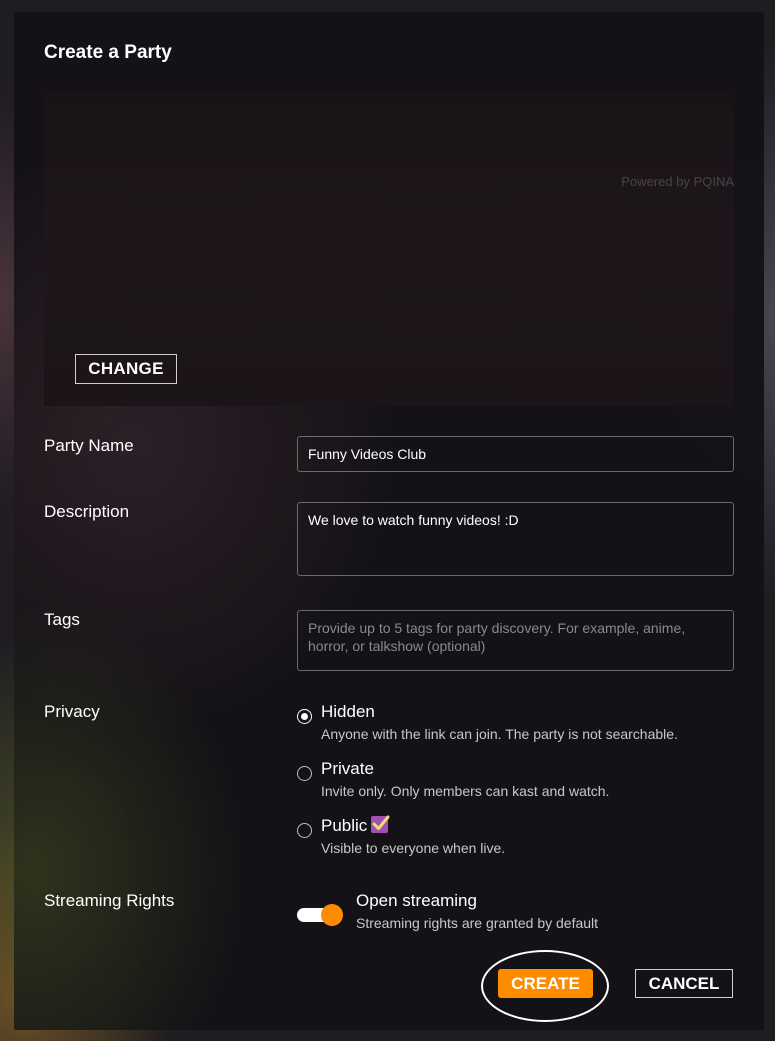 This screenshot has width=775, height=1041. I want to click on privacy-option-title: Hidden, so click(348, 711).